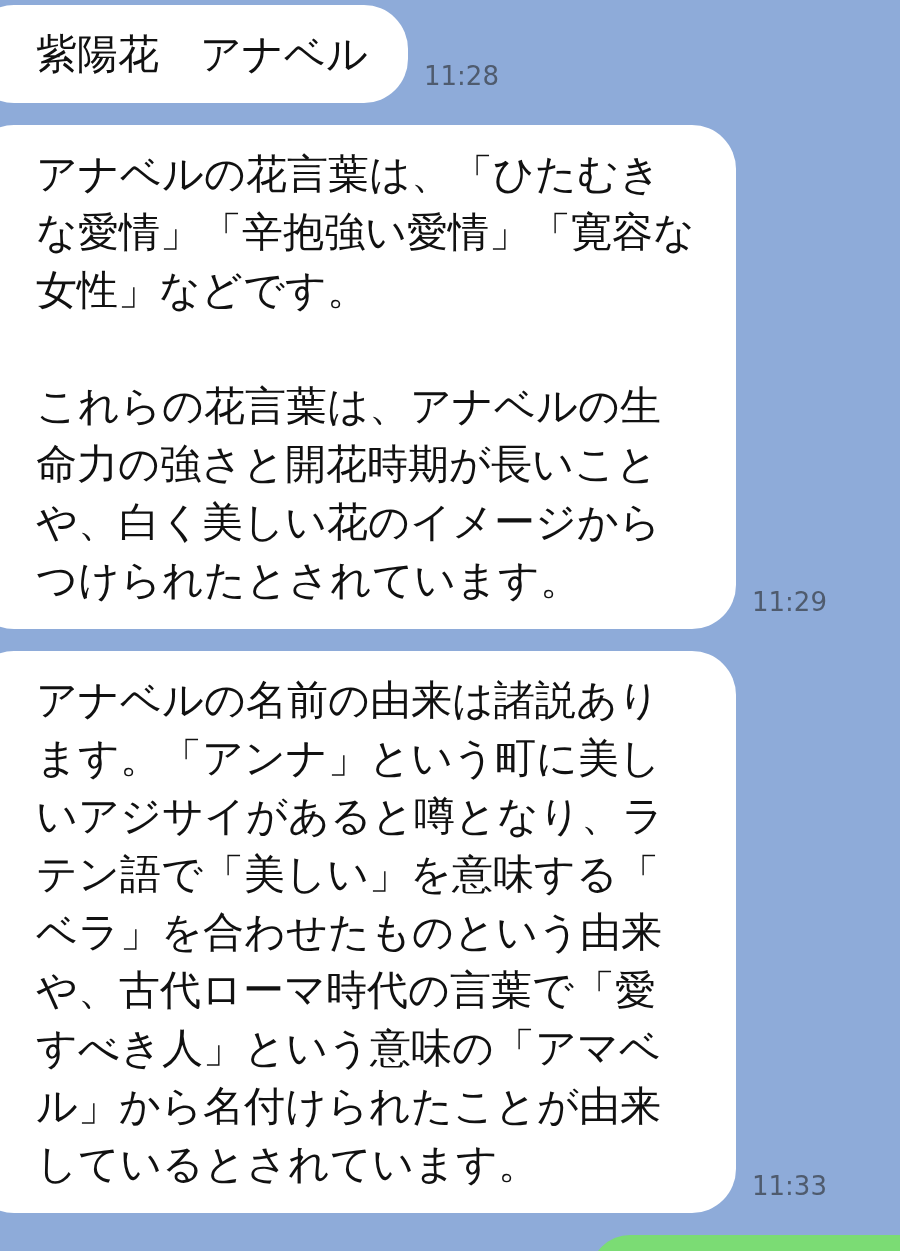 The height and width of the screenshot is (1251, 900). What do you see at coordinates (366, 232) in the screenshot?
I see `message-text: アナベルの花言葉は、「ひたむきな愛情」「辛抱強い愛情」「寛容な女性」などです。` at bounding box center [366, 232].